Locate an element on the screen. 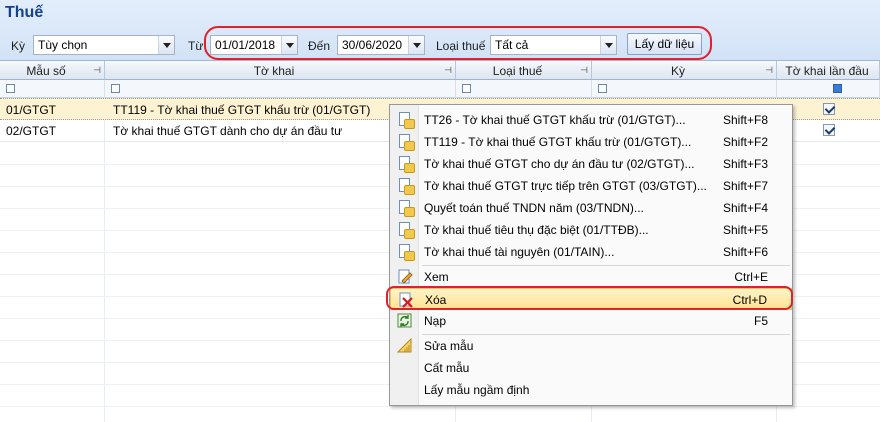  period-label: Kỳ is located at coordinates (18, 46).